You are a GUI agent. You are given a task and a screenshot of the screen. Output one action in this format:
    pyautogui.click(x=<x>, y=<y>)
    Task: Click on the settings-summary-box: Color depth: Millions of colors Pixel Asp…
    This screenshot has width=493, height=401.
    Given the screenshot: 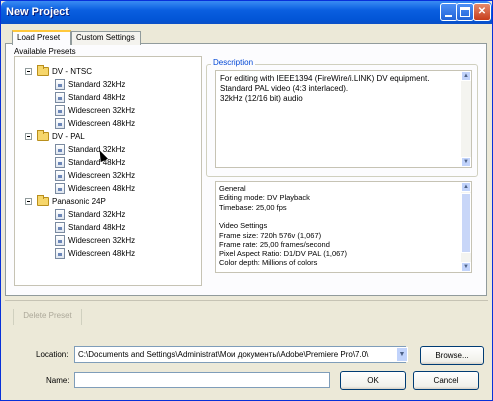 What is the action you would take?
    pyautogui.click(x=343, y=227)
    